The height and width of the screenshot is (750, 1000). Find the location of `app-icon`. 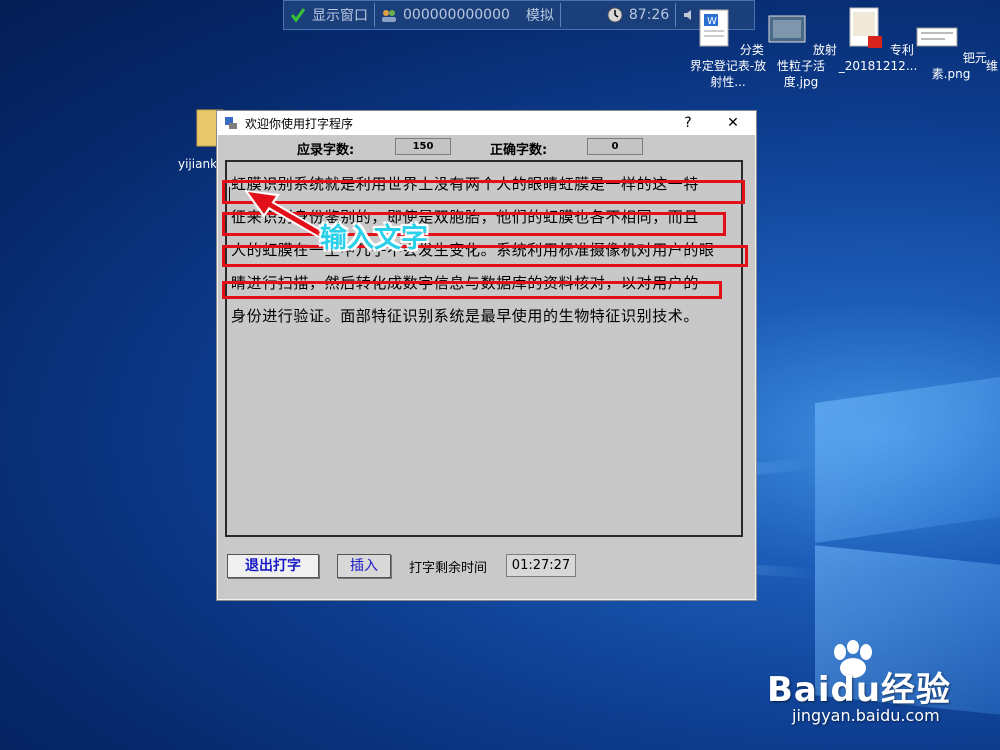

app-icon is located at coordinates (231, 123).